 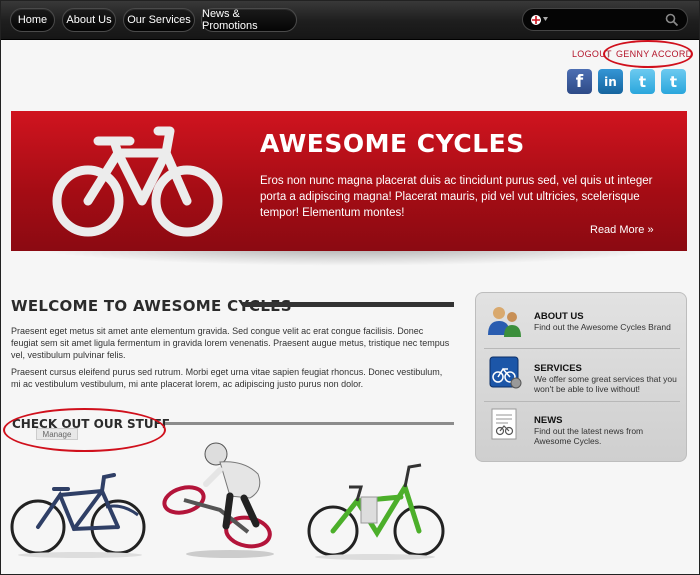 What do you see at coordinates (32, 20) in the screenshot?
I see `nav-home: Home` at bounding box center [32, 20].